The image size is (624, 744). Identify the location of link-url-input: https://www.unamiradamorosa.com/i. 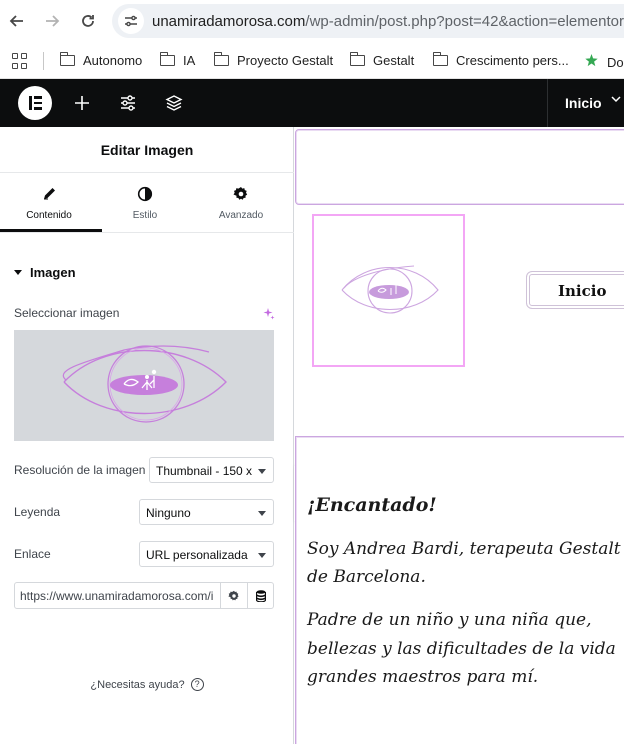
(144, 595).